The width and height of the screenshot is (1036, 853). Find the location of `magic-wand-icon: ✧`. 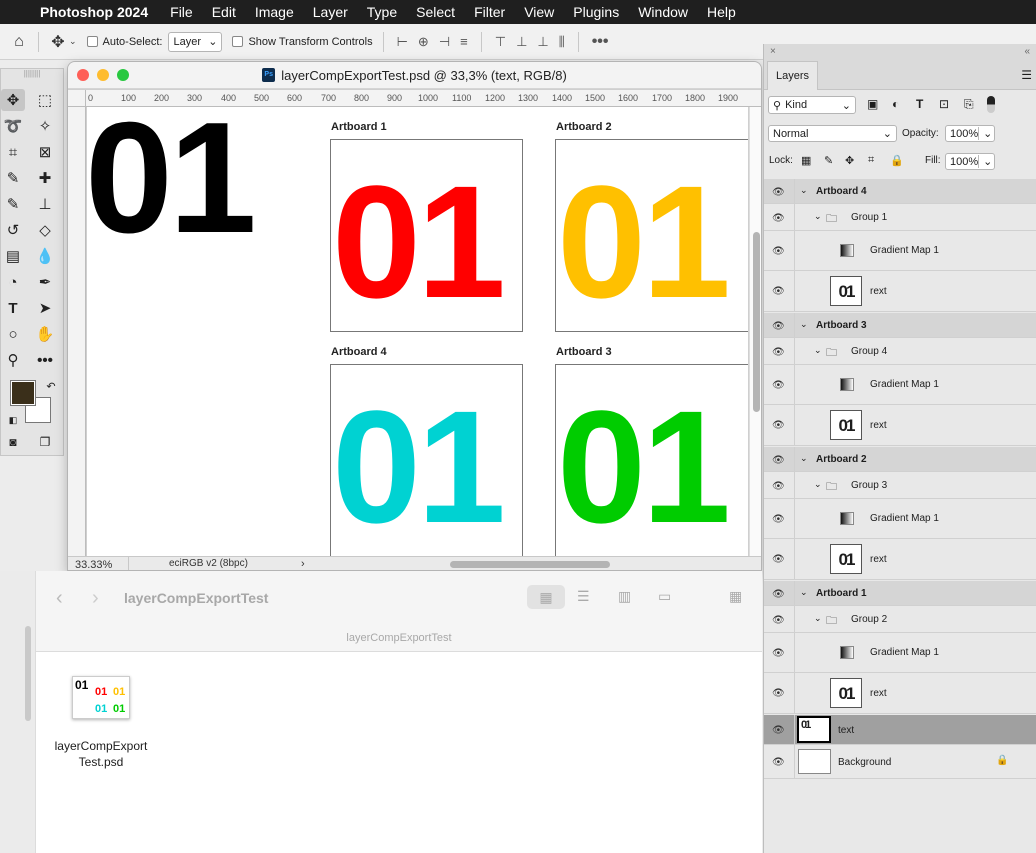

magic-wand-icon: ✧ is located at coordinates (45, 126).